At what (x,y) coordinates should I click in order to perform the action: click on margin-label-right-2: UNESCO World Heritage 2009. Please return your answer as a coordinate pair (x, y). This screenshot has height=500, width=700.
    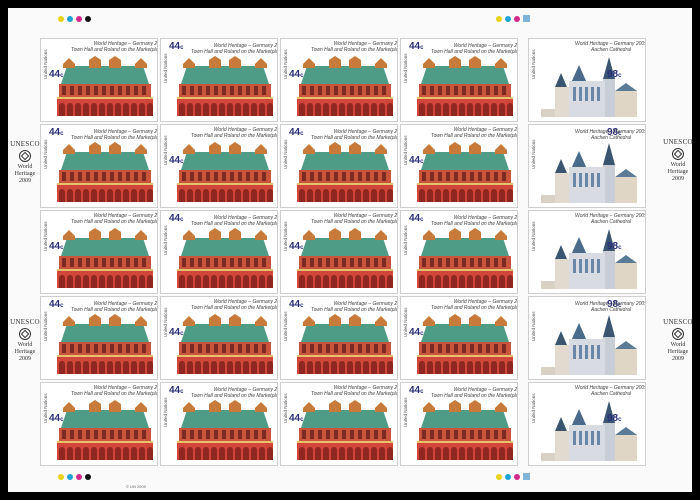
    Looking at the image, I should click on (678, 340).